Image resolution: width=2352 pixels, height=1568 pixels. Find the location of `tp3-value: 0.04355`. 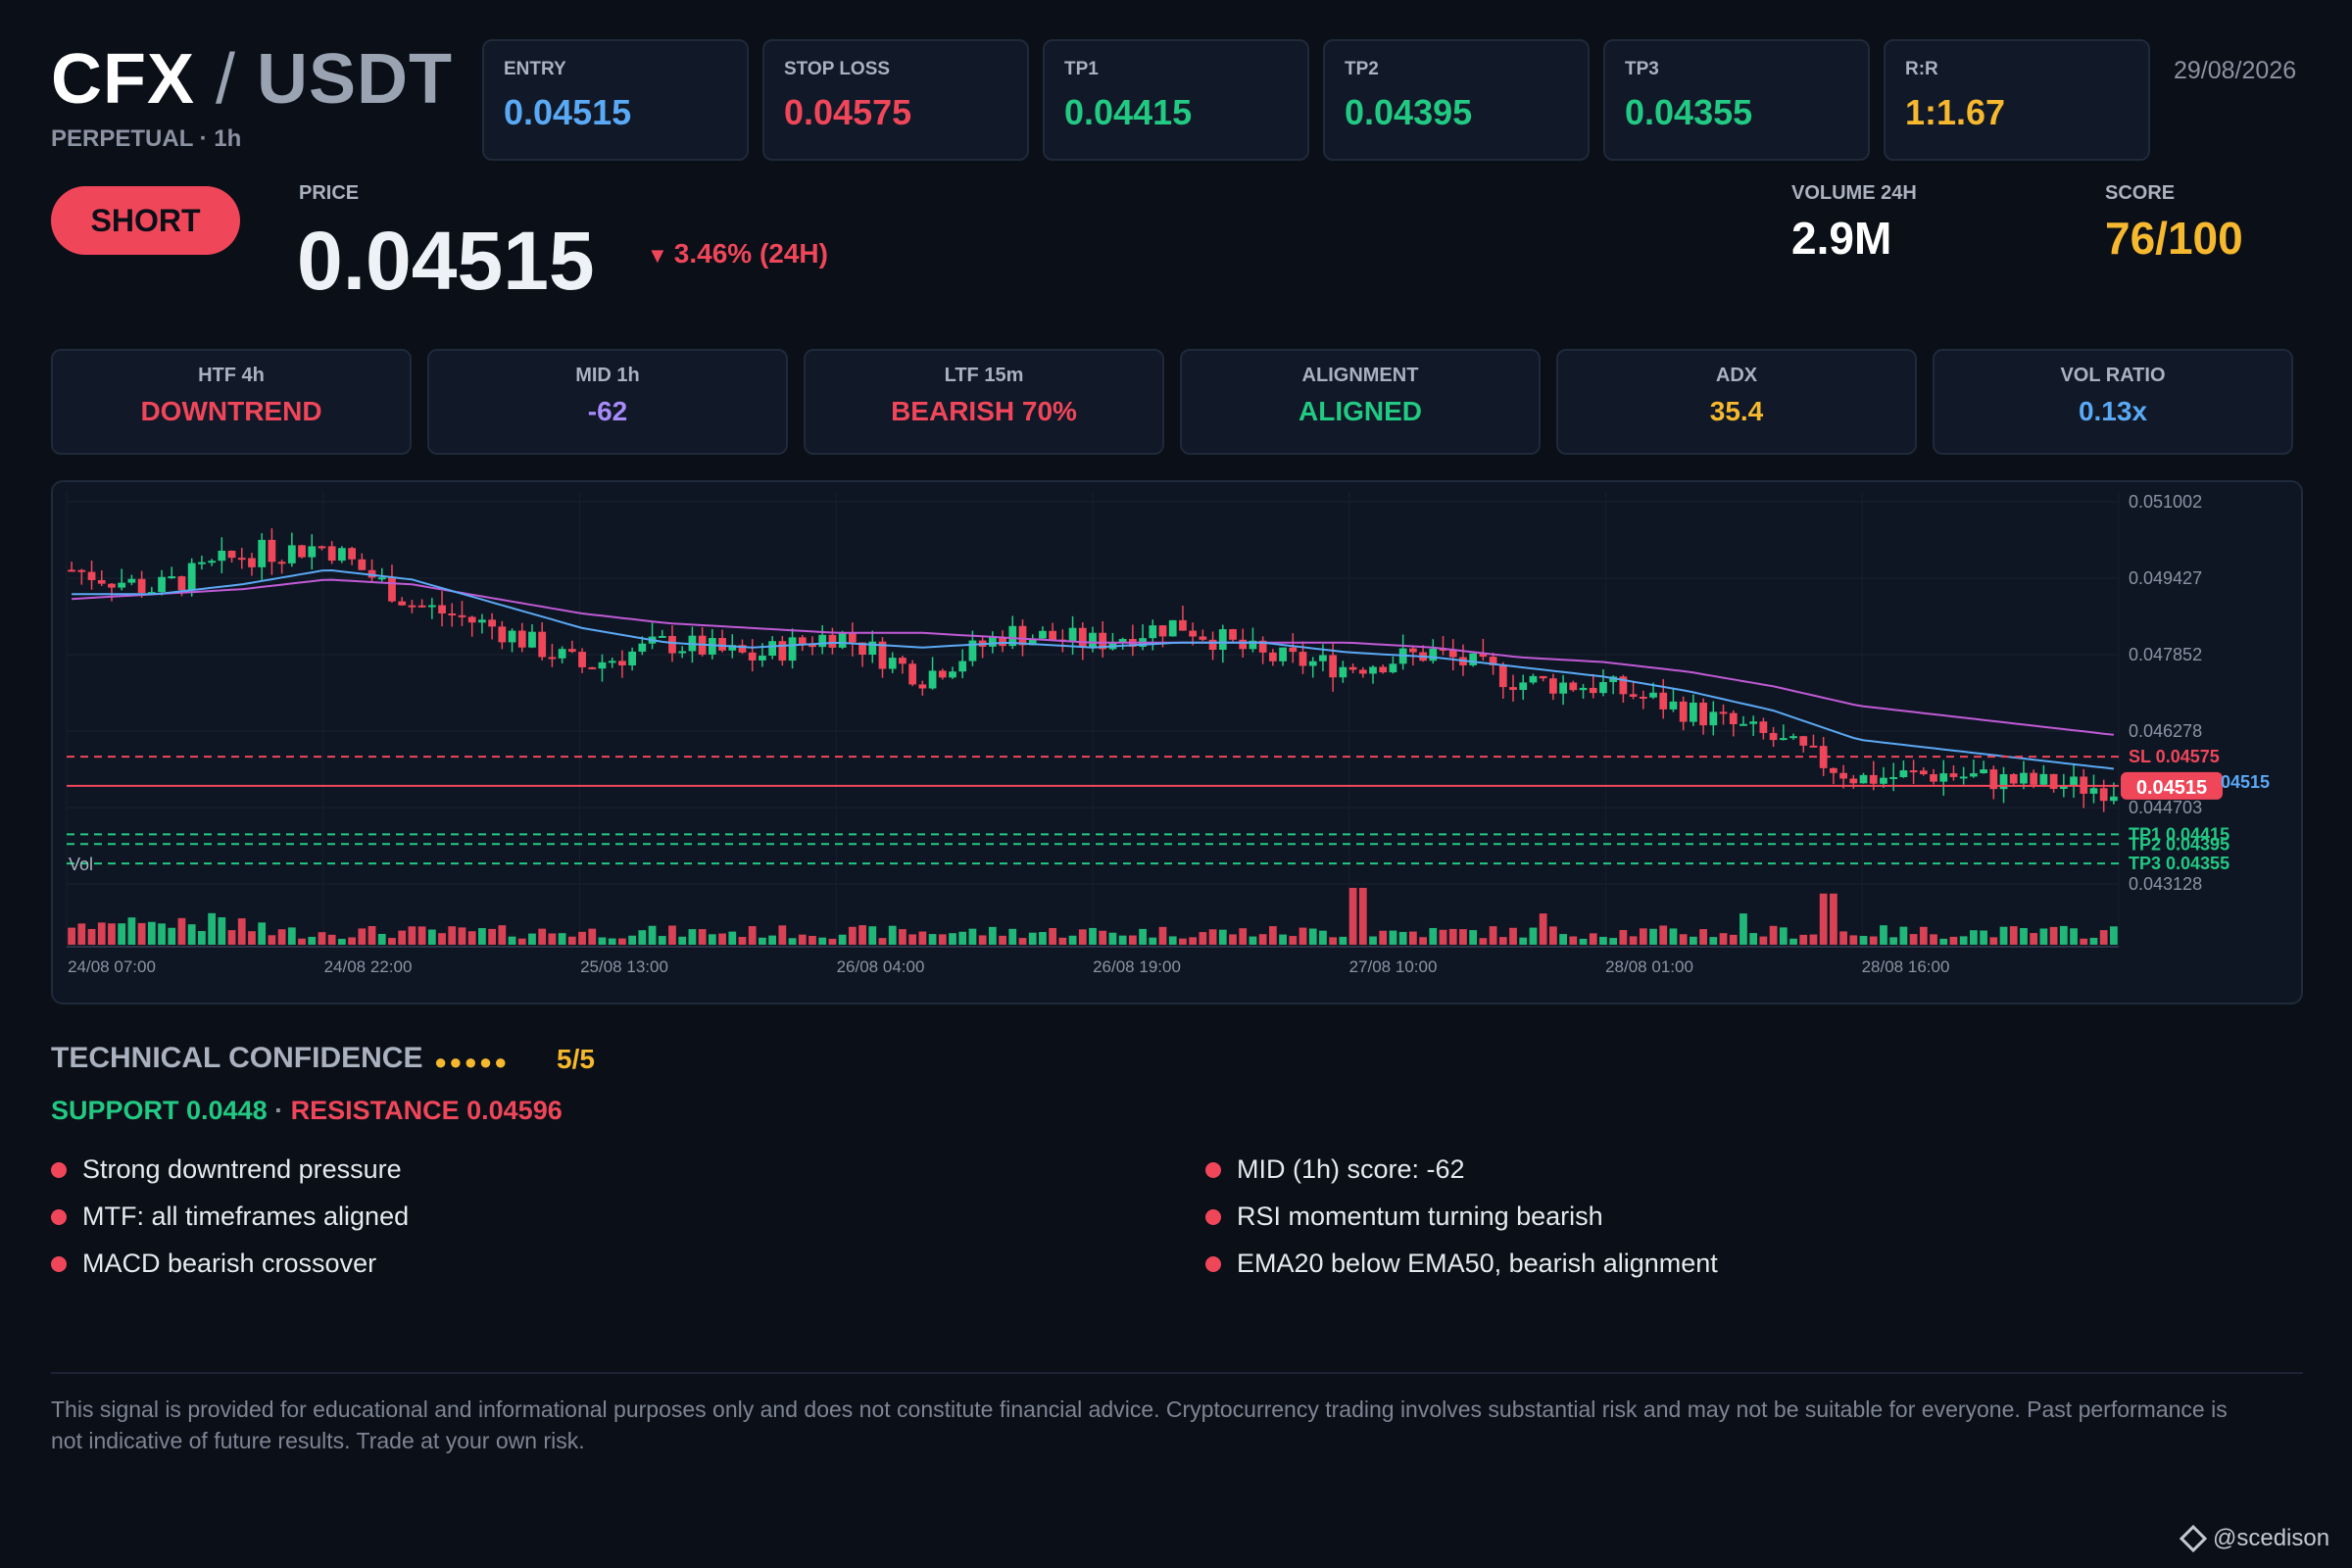

tp3-value: 0.04355 is located at coordinates (1689, 112).